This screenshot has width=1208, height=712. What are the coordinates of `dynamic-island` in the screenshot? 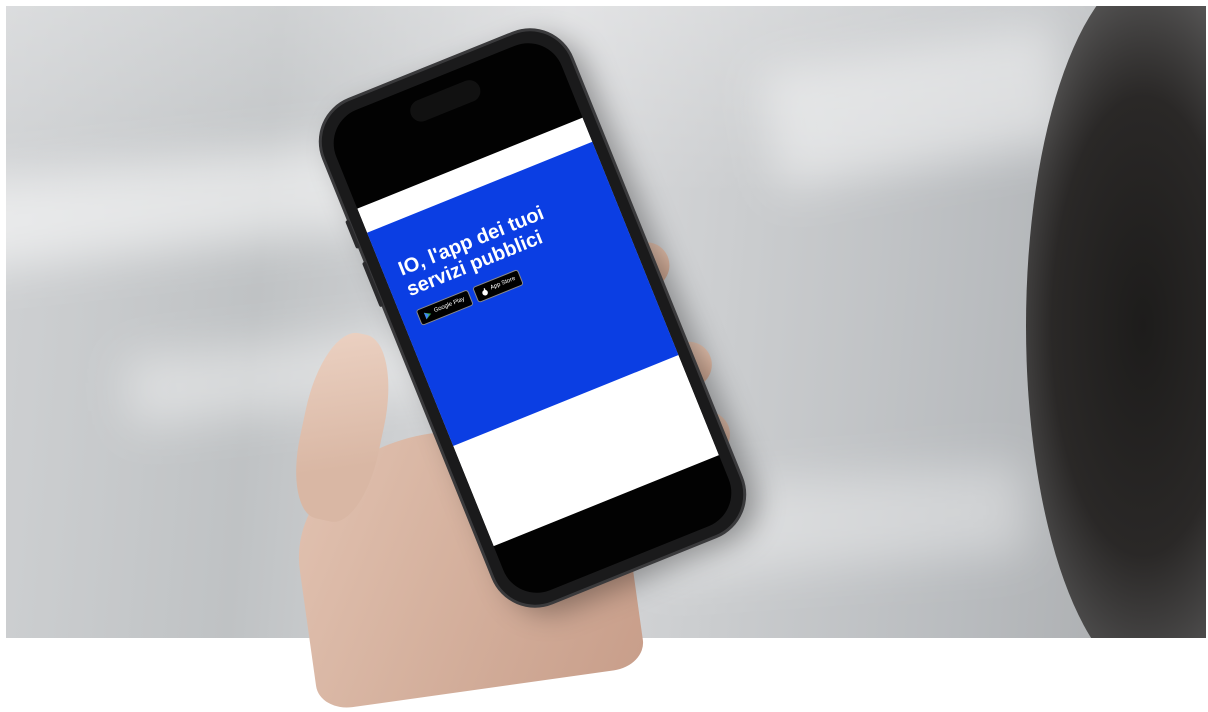 It's located at (445, 101).